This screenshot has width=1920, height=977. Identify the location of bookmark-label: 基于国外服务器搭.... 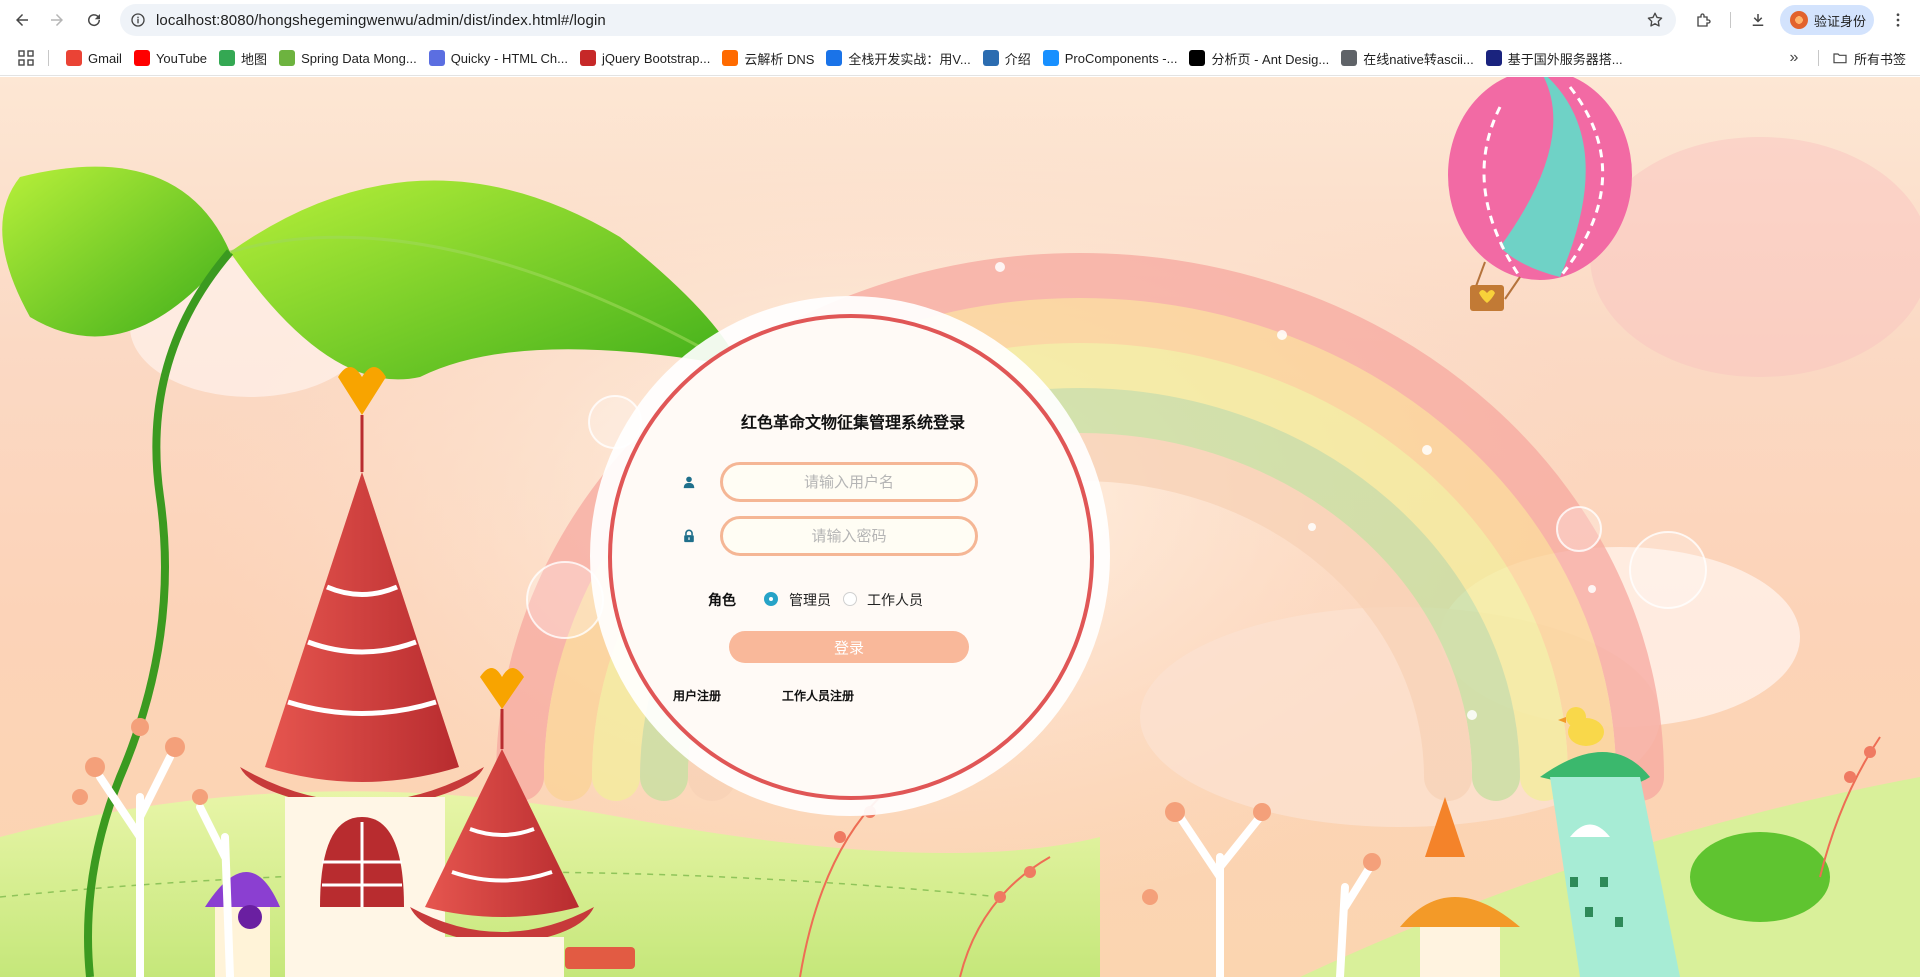
(1565, 59).